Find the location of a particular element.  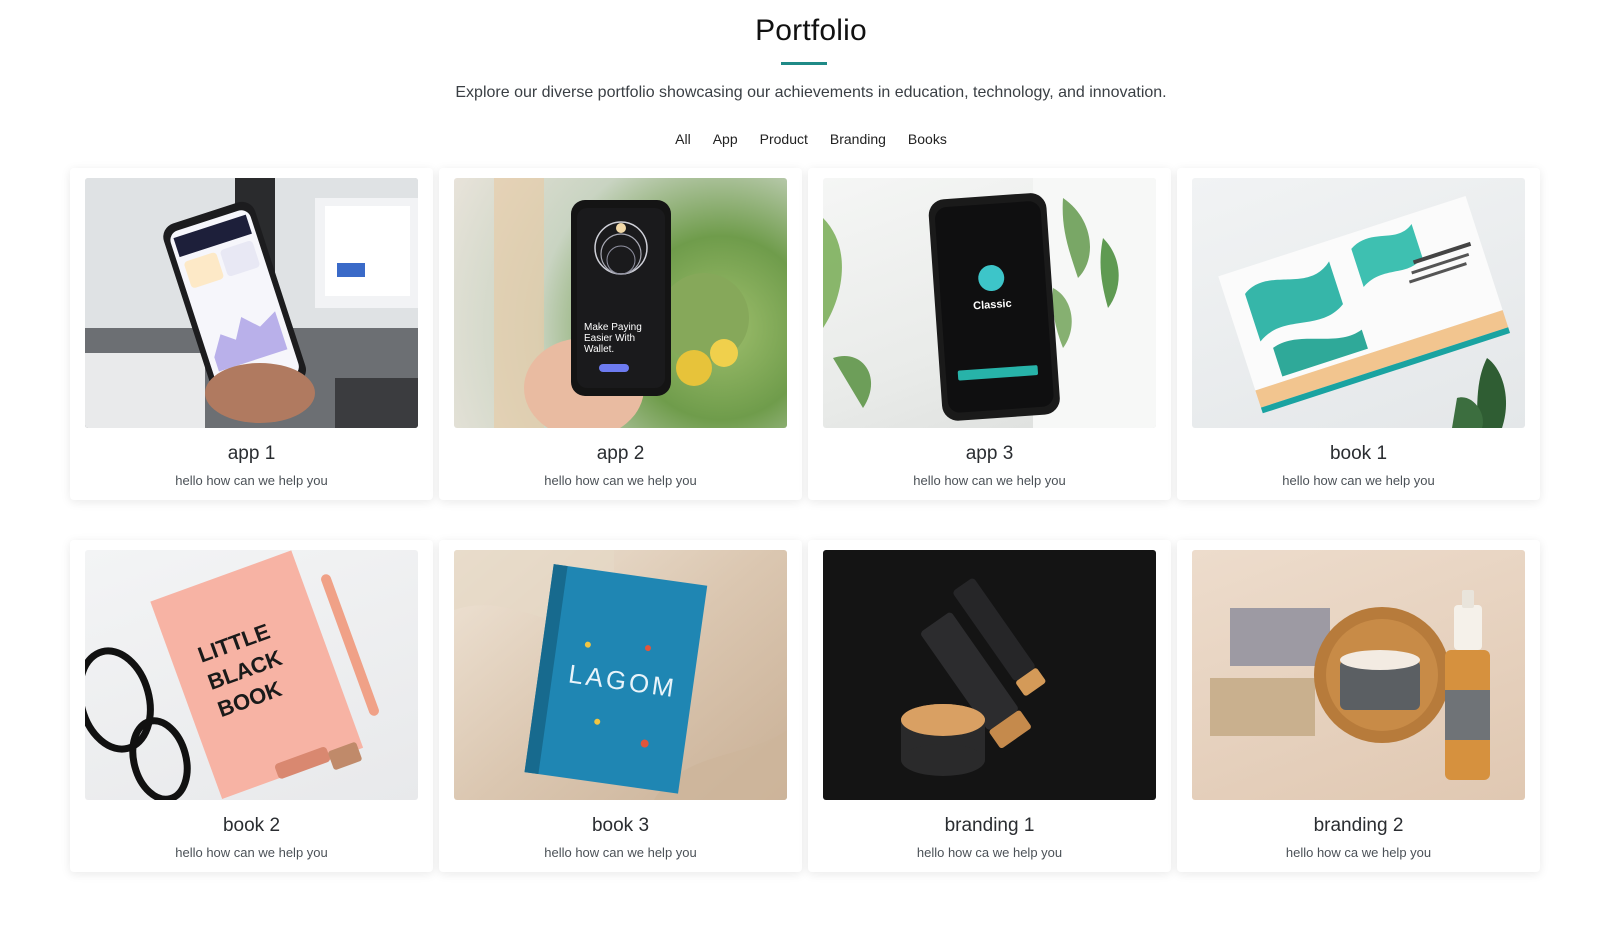

filter-app: App is located at coordinates (725, 139).